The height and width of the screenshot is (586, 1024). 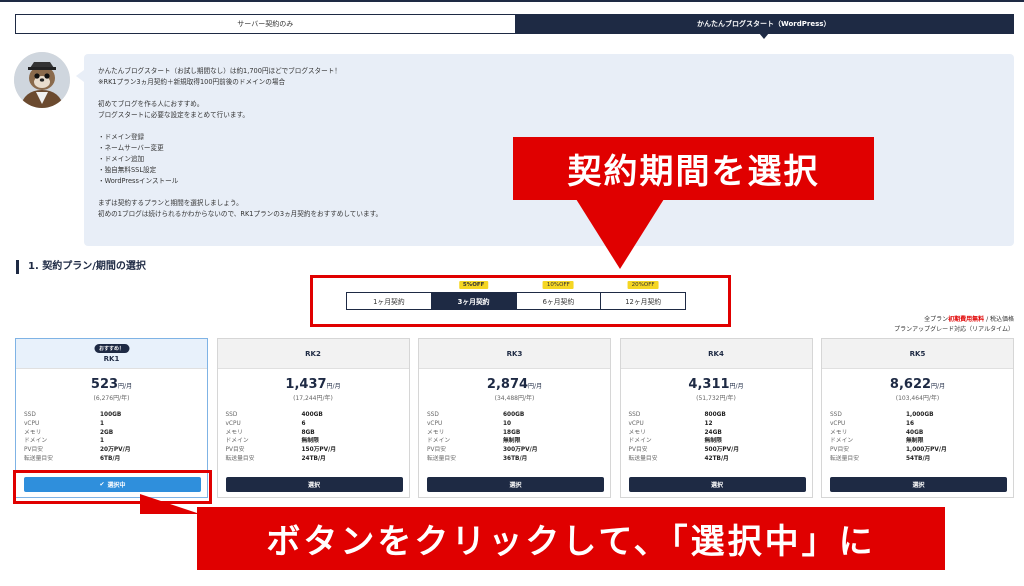 I want to click on recommended-badge: おすすめ！, so click(x=111, y=348).